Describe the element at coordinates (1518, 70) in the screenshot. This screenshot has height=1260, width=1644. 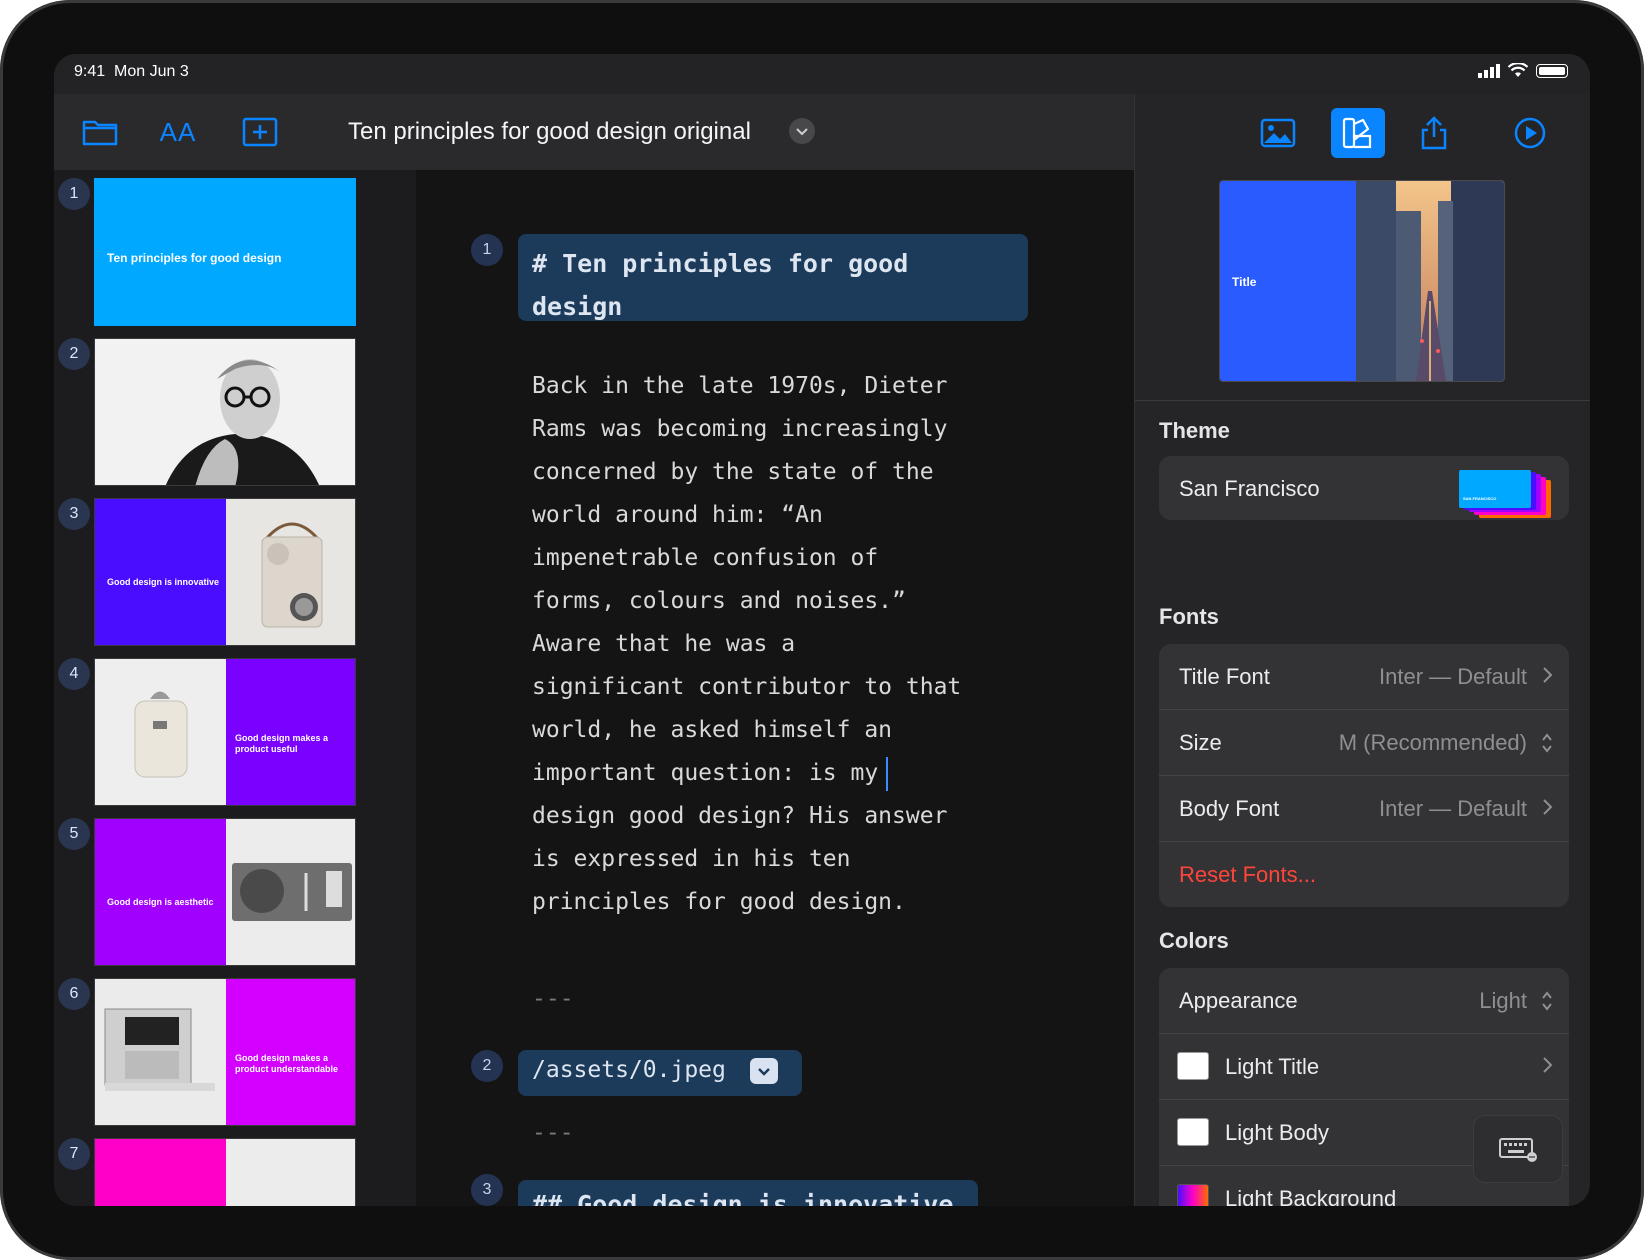
I see `wifi-icon` at that location.